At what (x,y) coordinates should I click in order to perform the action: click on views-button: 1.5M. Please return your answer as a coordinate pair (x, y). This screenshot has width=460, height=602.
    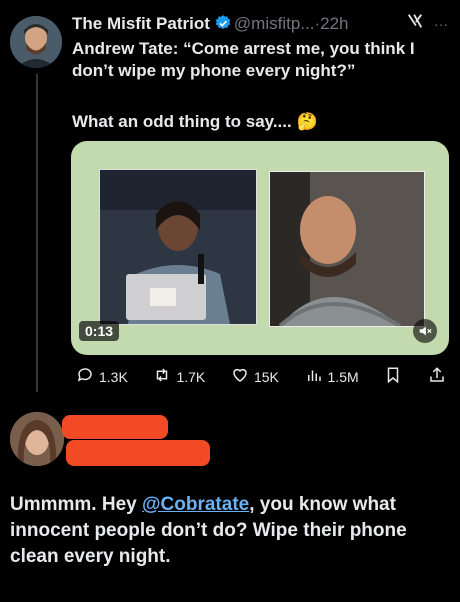
    Looking at the image, I should click on (332, 376).